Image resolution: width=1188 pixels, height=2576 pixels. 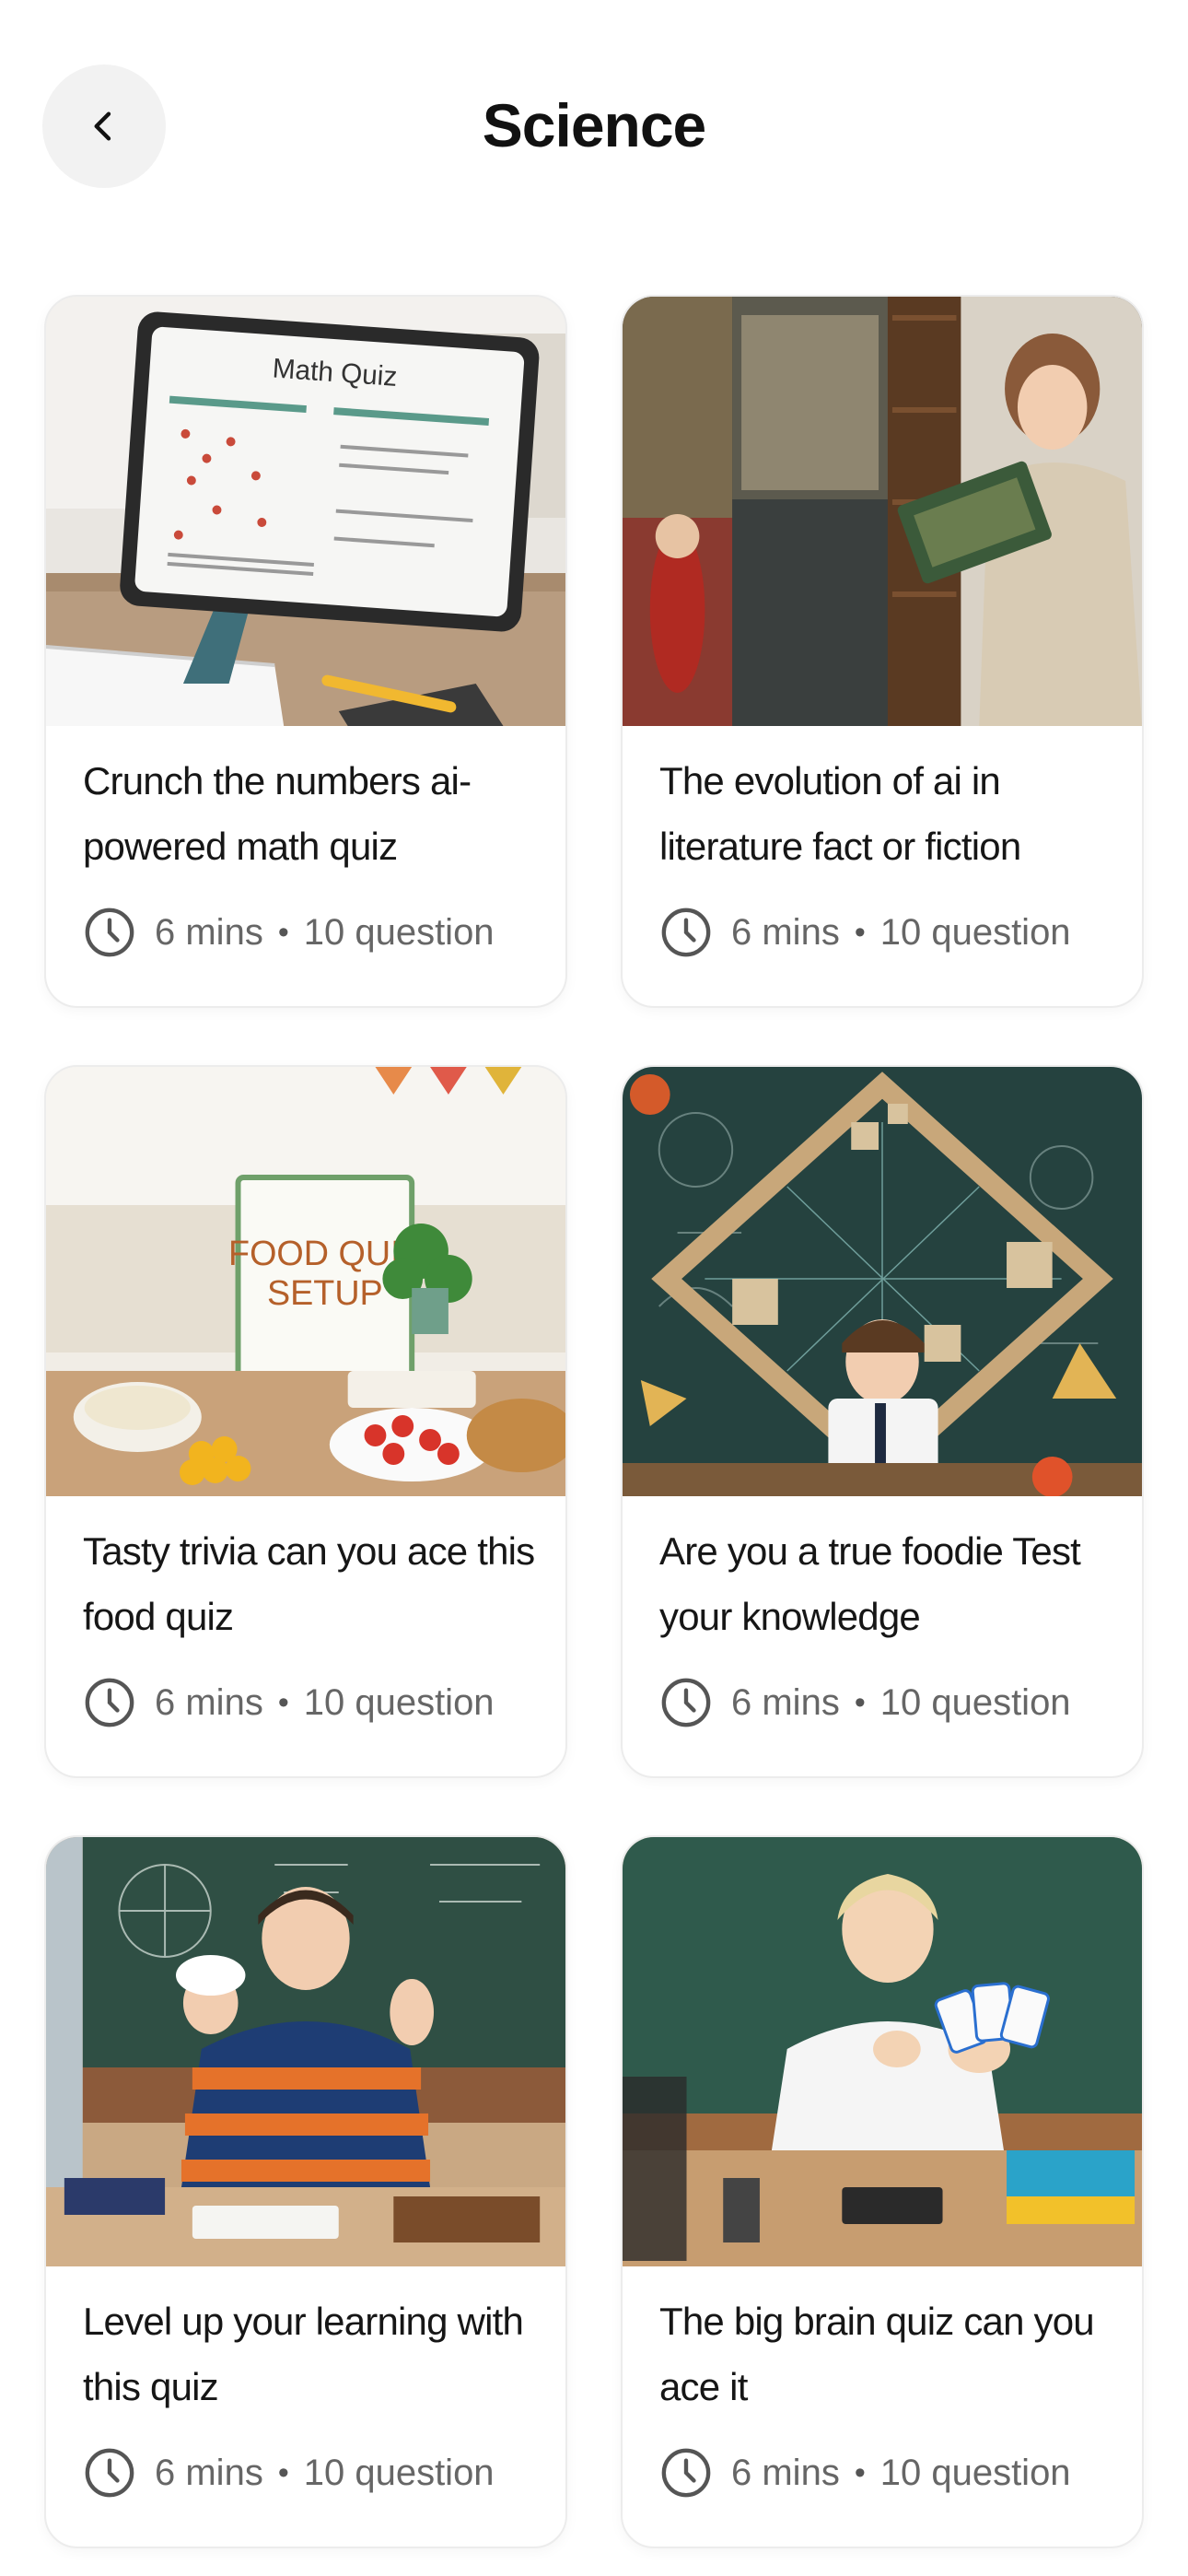 I want to click on svg-text: SETUP, so click(x=325, y=1293).